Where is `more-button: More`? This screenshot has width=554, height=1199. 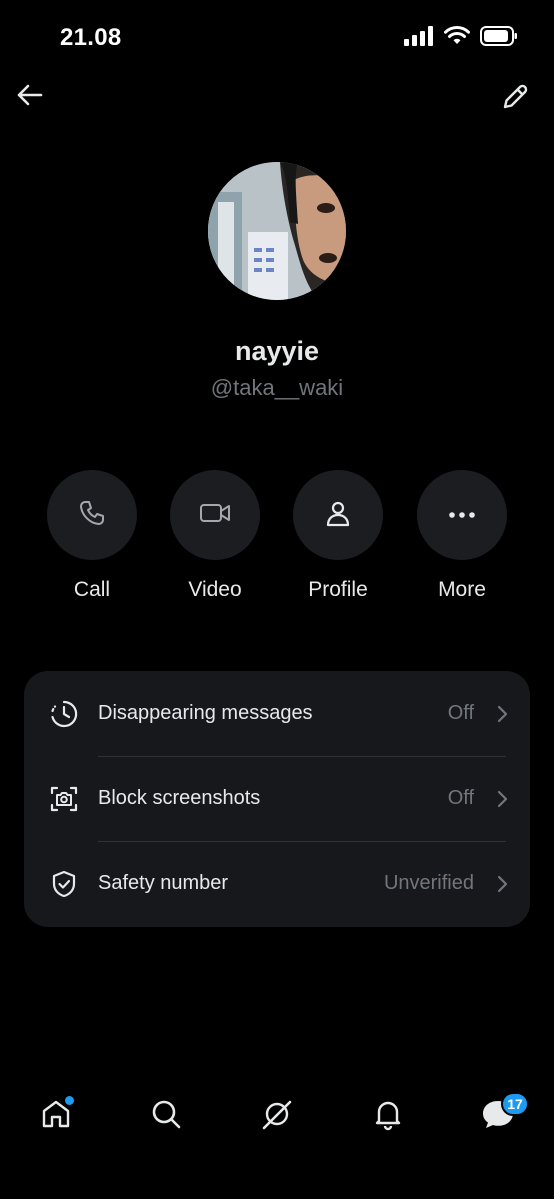 more-button: More is located at coordinates (462, 536).